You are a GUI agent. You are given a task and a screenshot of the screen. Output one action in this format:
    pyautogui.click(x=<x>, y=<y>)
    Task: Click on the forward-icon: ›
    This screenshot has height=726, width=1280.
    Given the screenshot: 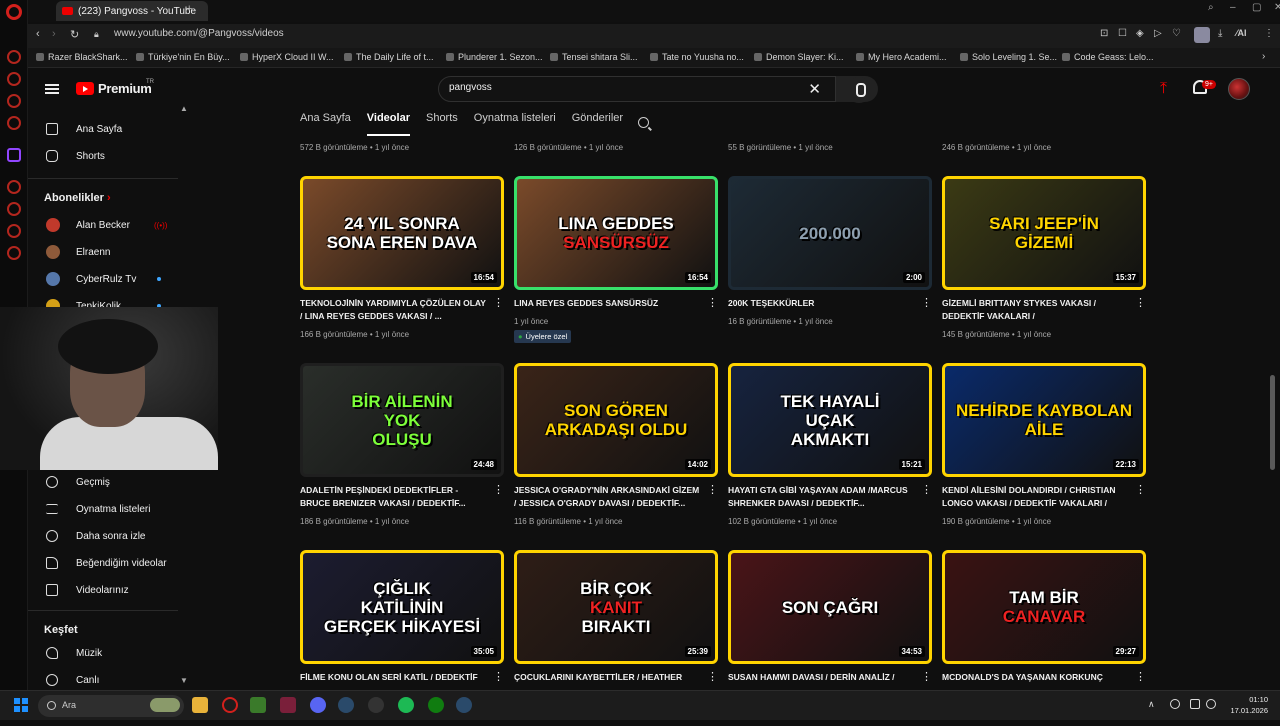 What is the action you would take?
    pyautogui.click(x=54, y=34)
    